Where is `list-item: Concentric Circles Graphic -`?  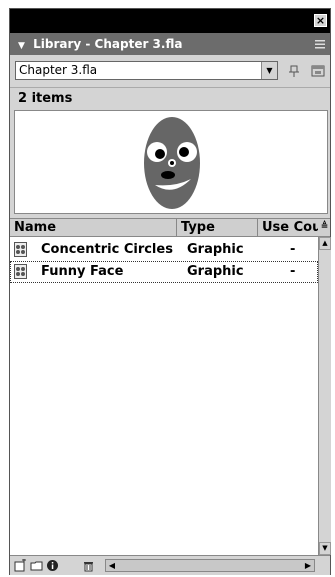 list-item: Concentric Circles Graphic - is located at coordinates (164, 250).